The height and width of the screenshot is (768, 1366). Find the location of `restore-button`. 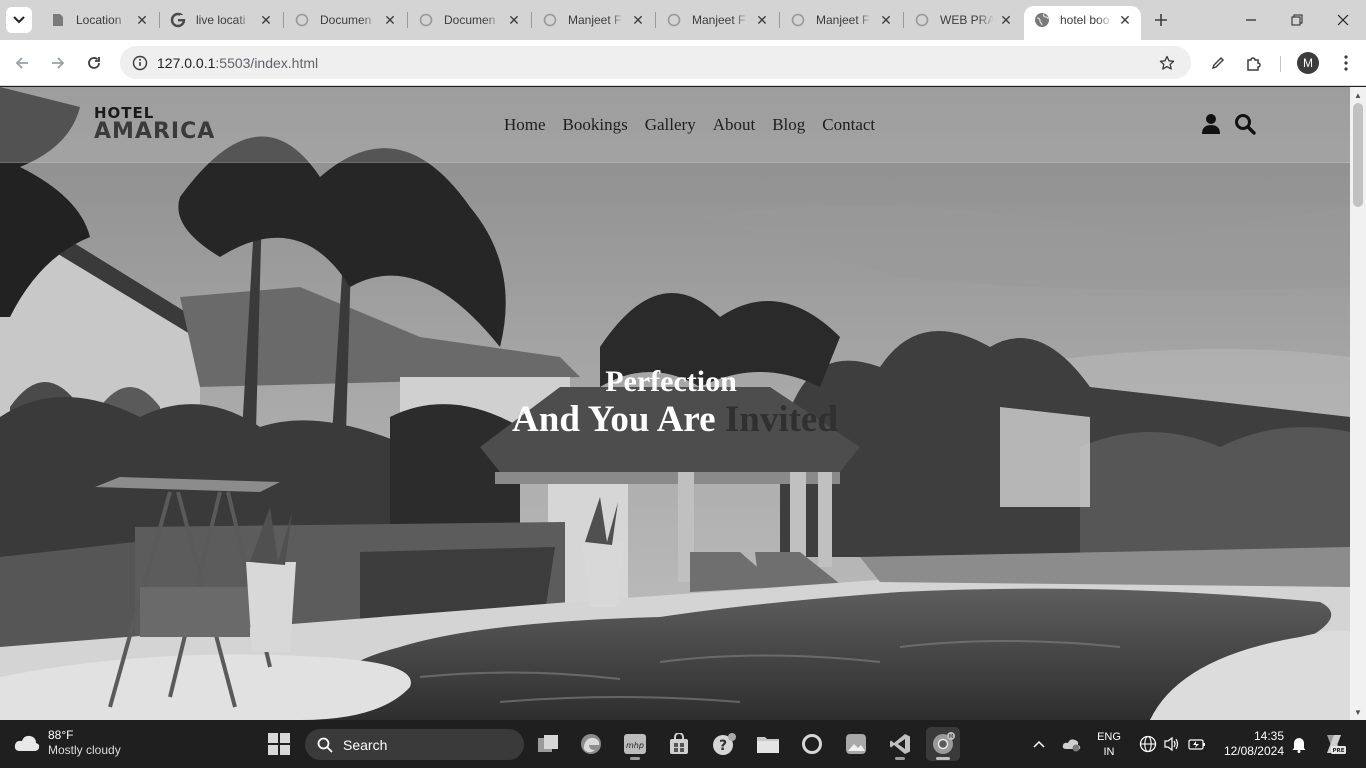

restore-button is located at coordinates (1297, 20).